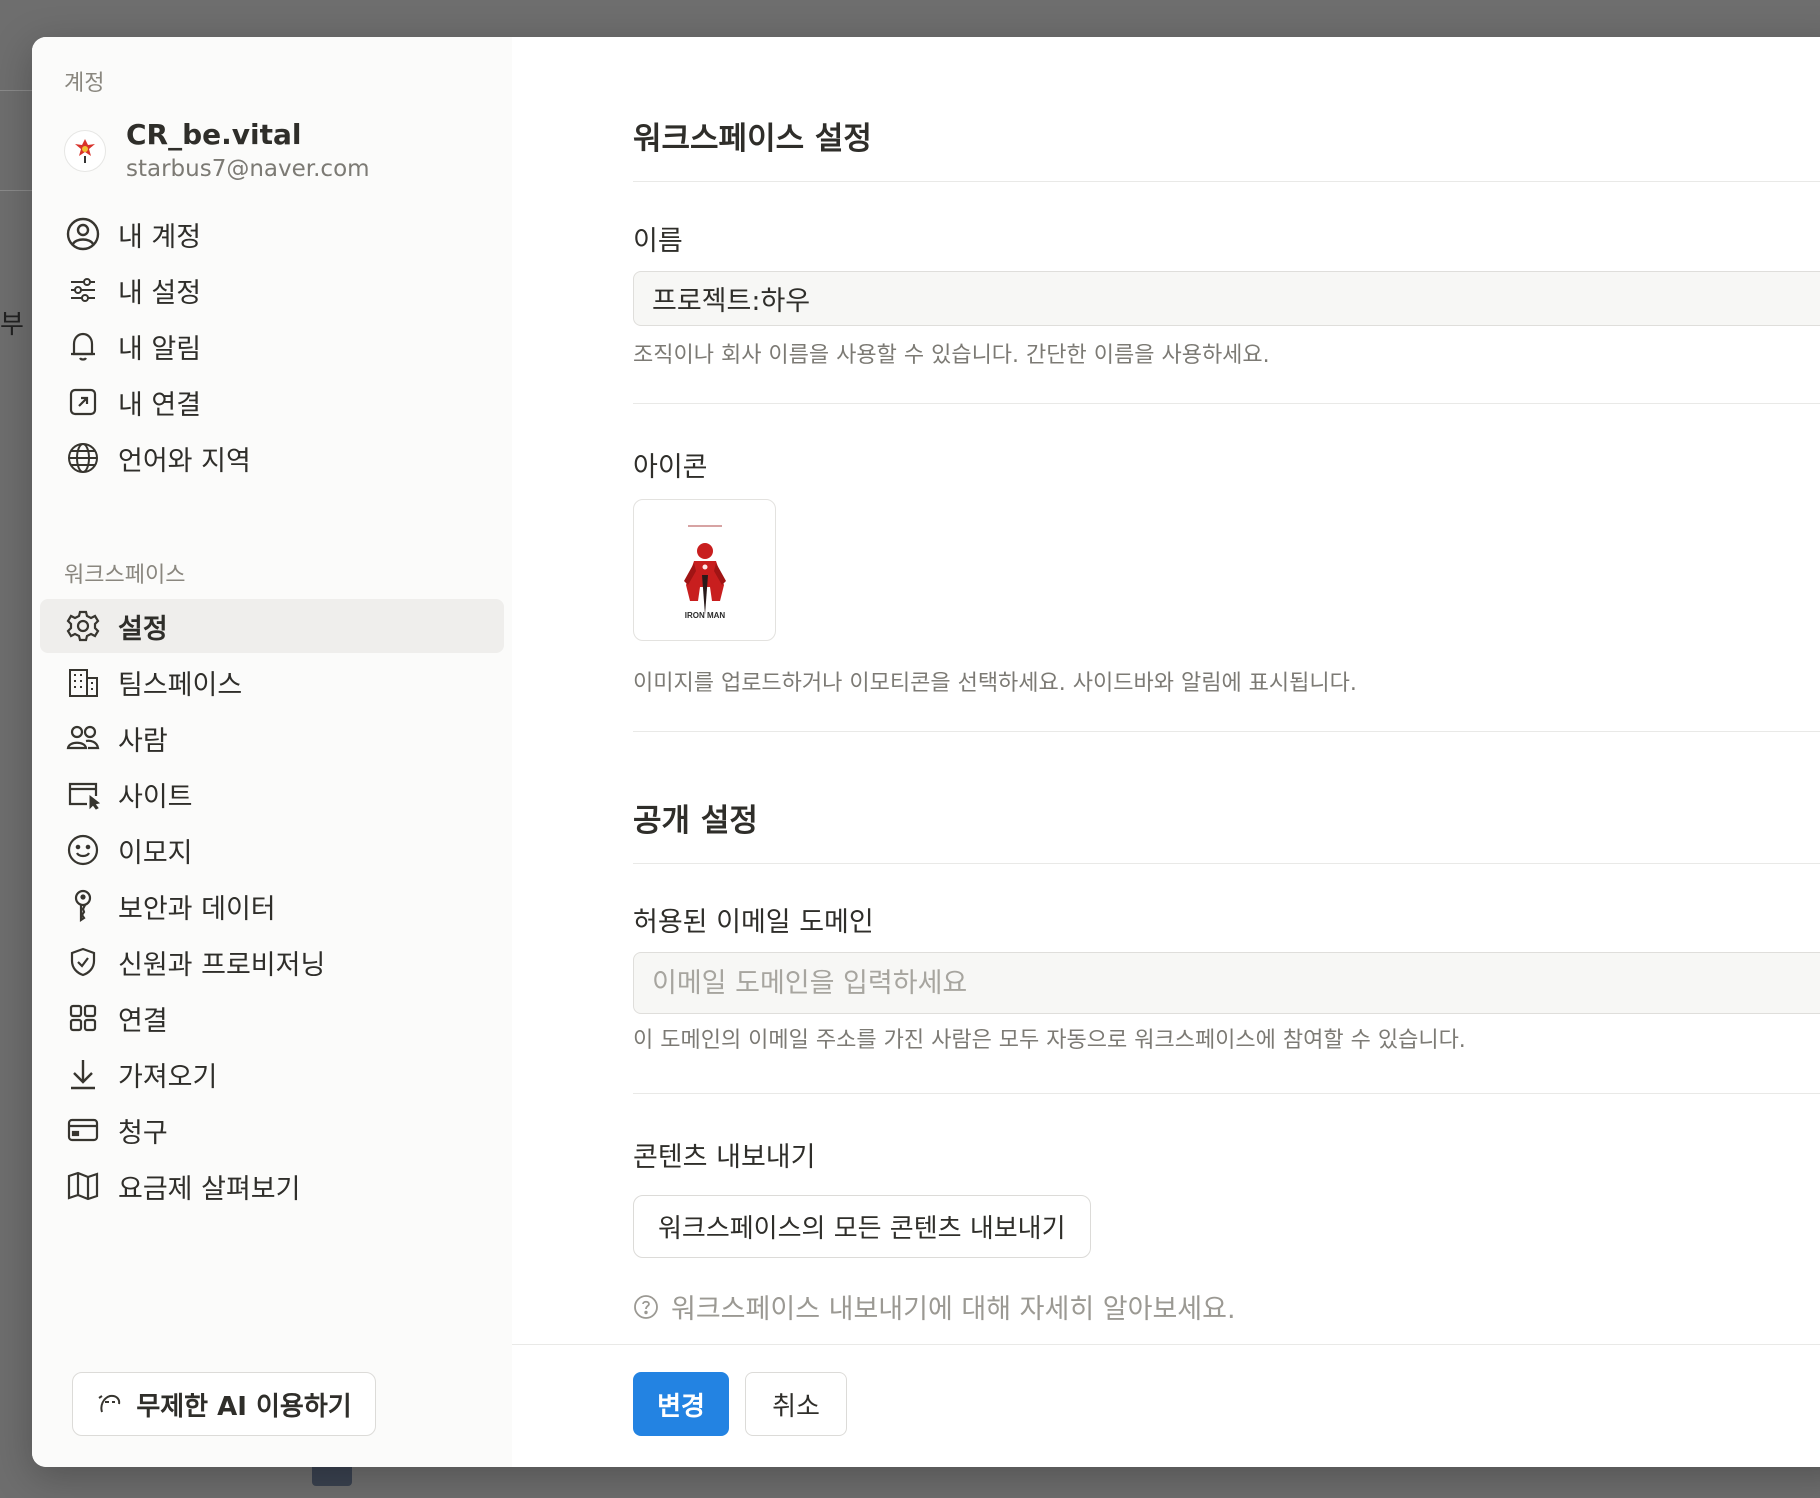 This screenshot has width=1820, height=1498. I want to click on sidebar-item-label: 내 연결, so click(160, 405).